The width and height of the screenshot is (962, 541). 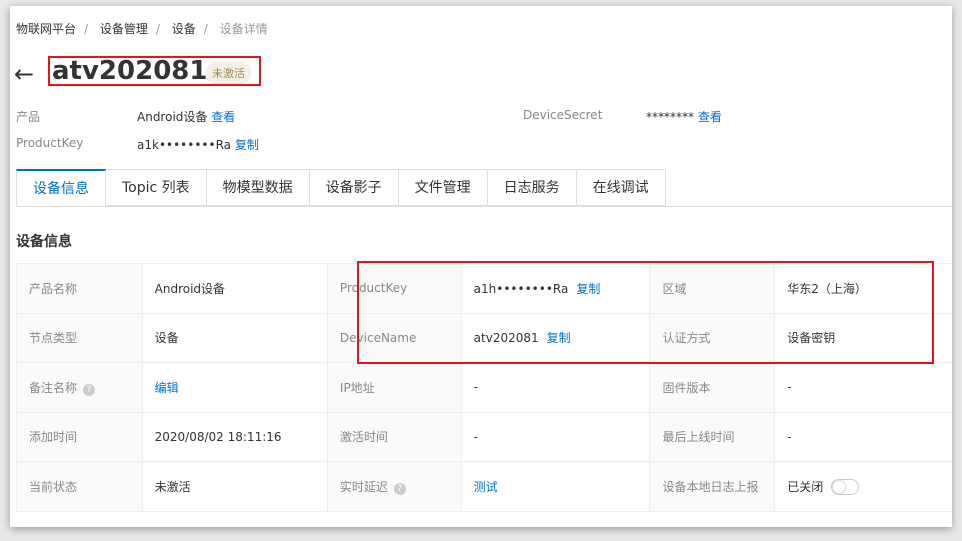 What do you see at coordinates (621, 187) in the screenshot?
I see `tab-online-debug: 在线调试` at bounding box center [621, 187].